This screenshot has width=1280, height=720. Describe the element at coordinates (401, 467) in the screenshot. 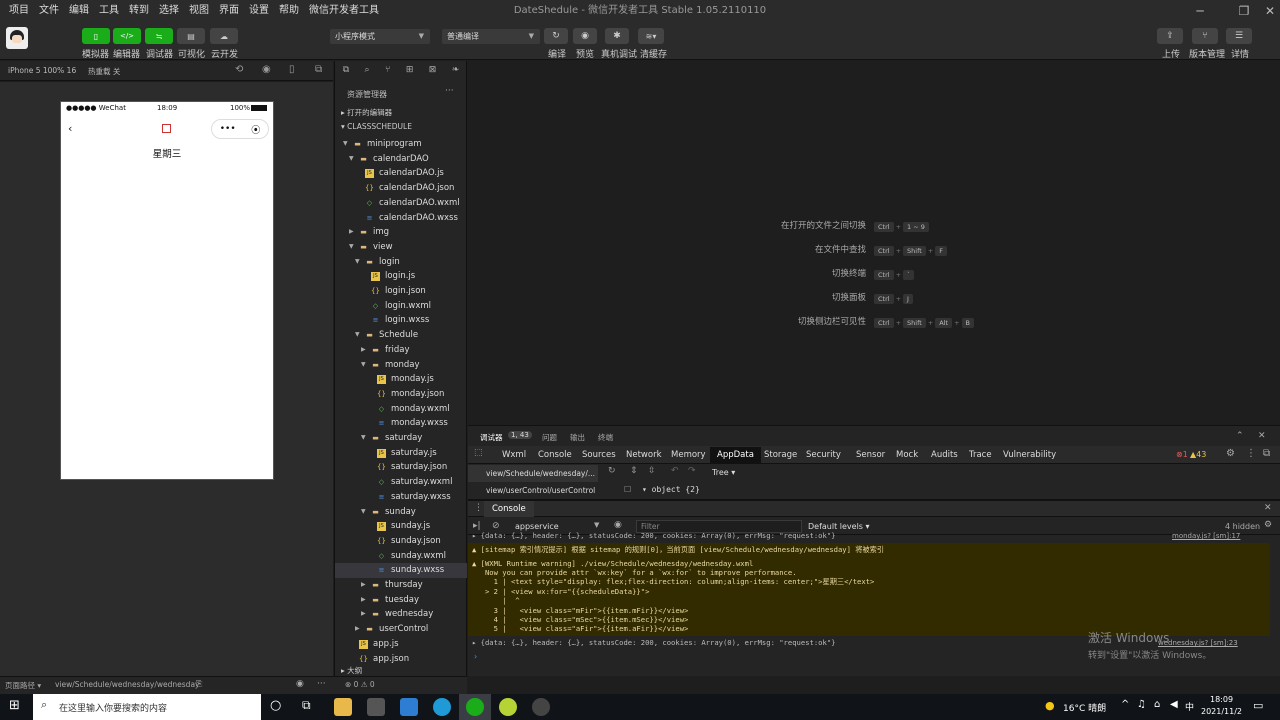

I see `tree-item: {} saturday.json` at that location.